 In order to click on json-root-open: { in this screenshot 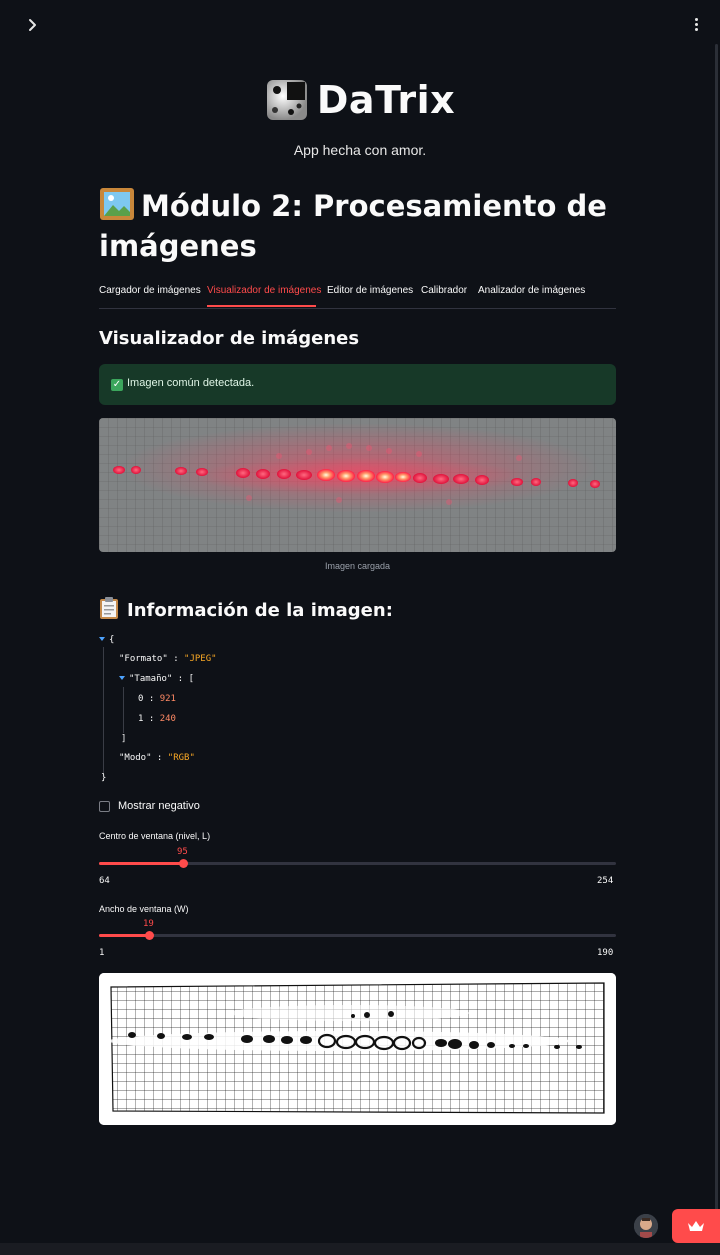, I will do `click(106, 640)`.